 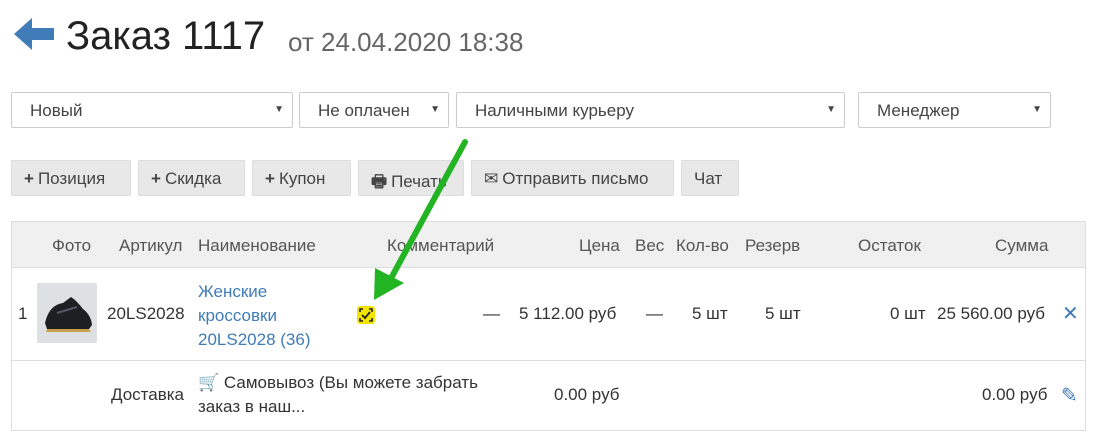 I want to click on col-comment: Комментарий, so click(x=441, y=245).